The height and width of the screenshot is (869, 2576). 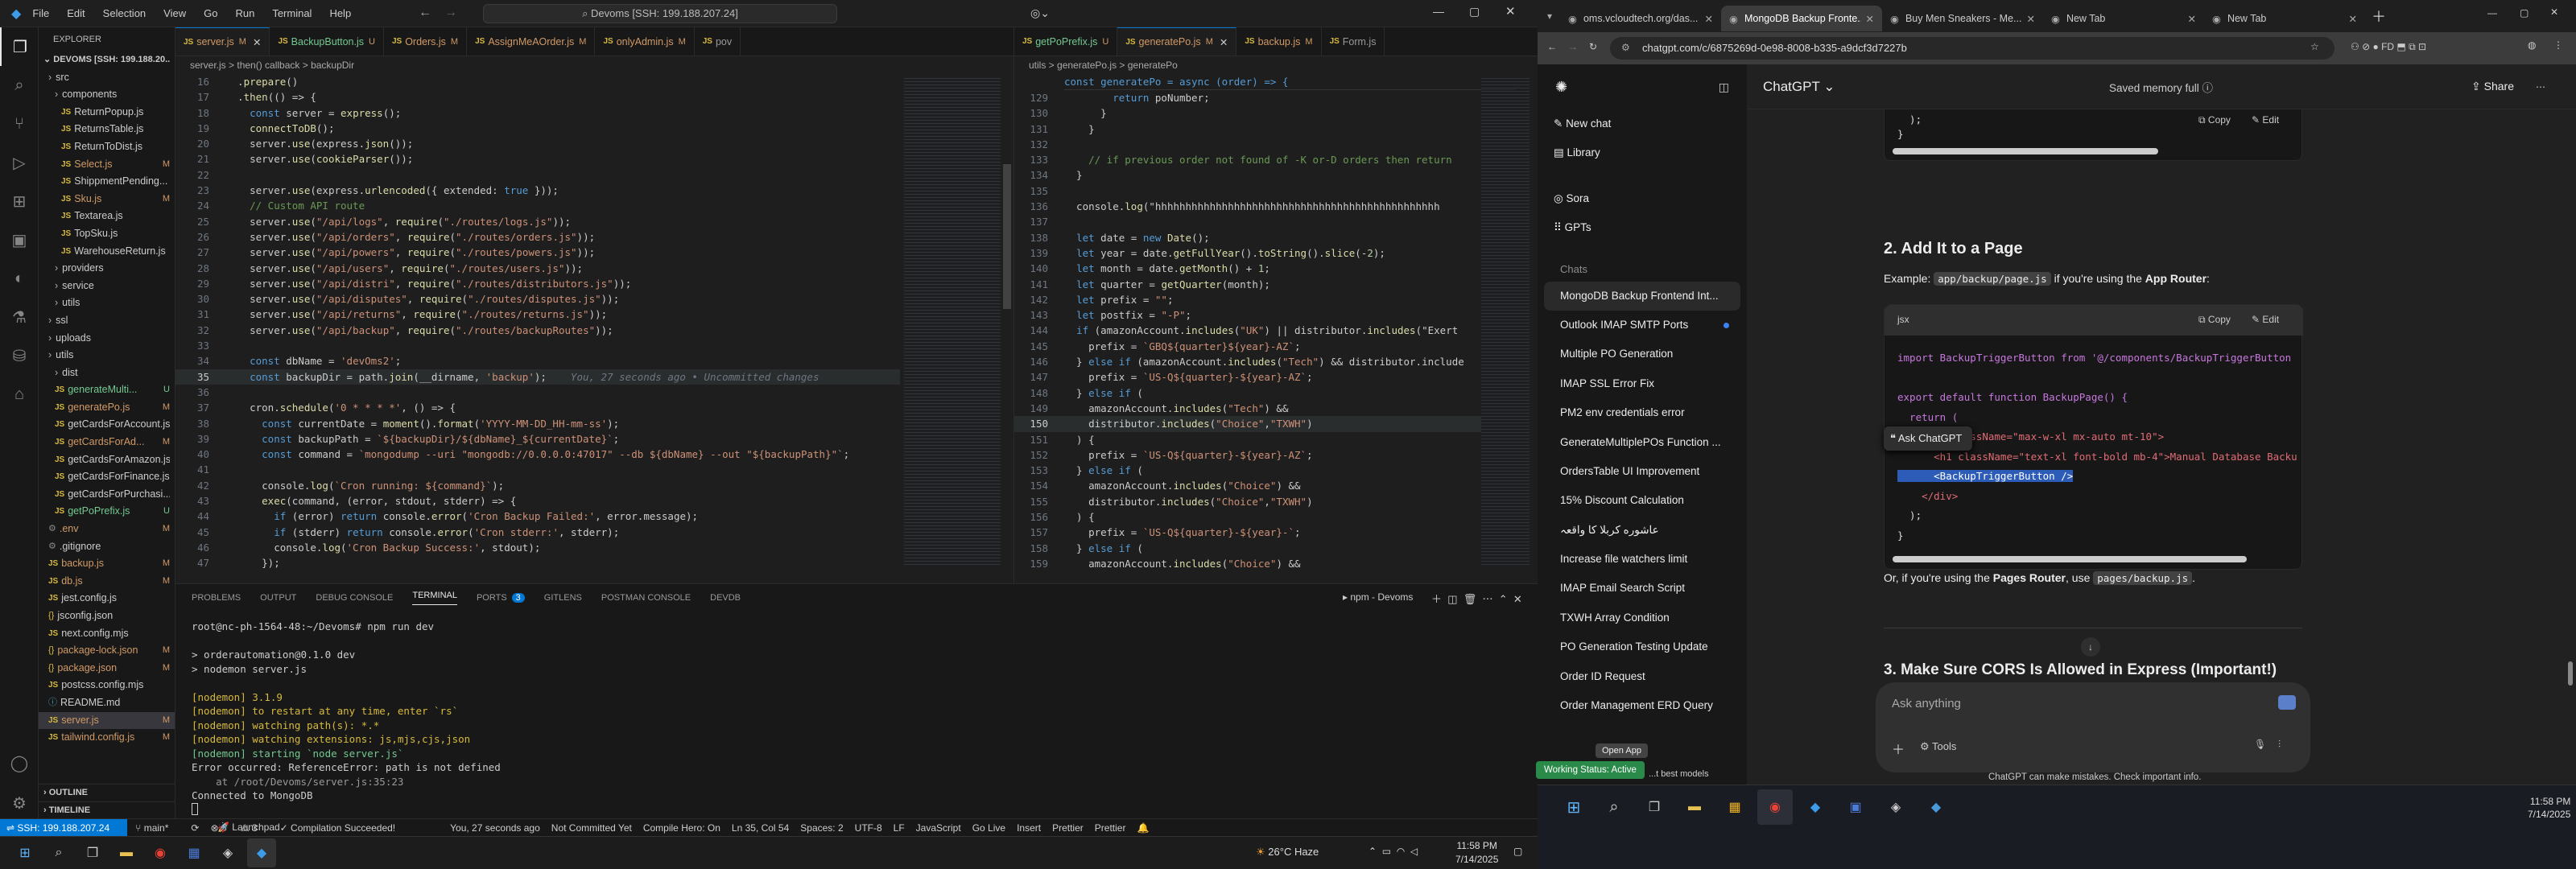 What do you see at coordinates (1510, 11) in the screenshot?
I see `close-button: ✕` at bounding box center [1510, 11].